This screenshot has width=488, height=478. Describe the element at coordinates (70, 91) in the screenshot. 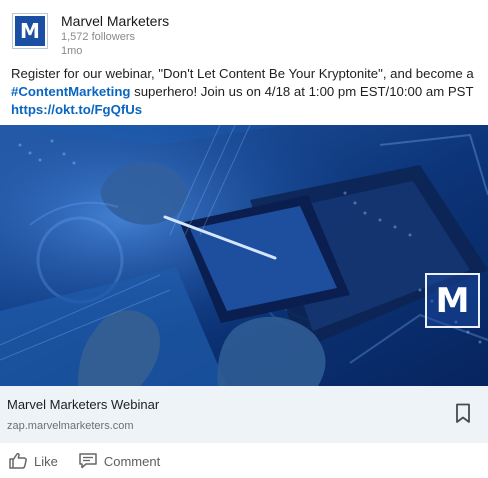

I see `hashtag-link: #ContentMarketing` at that location.